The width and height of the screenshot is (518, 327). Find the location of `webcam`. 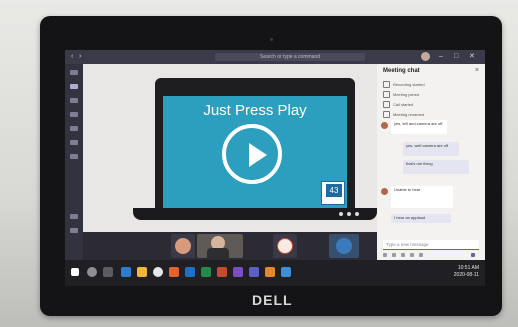

webcam is located at coordinates (271, 39).